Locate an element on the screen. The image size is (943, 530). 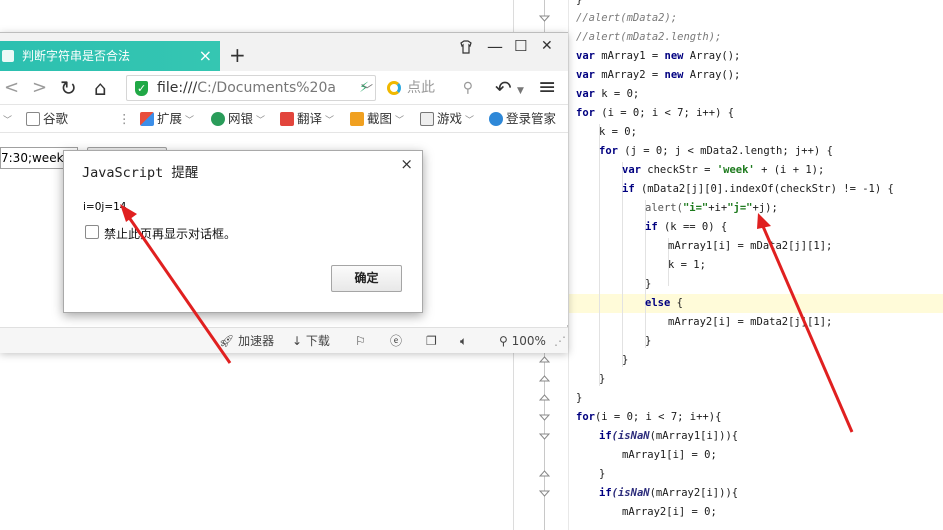
suppress-dialogs-label: 禁止此页再显示对话框。 is located at coordinates (170, 234).